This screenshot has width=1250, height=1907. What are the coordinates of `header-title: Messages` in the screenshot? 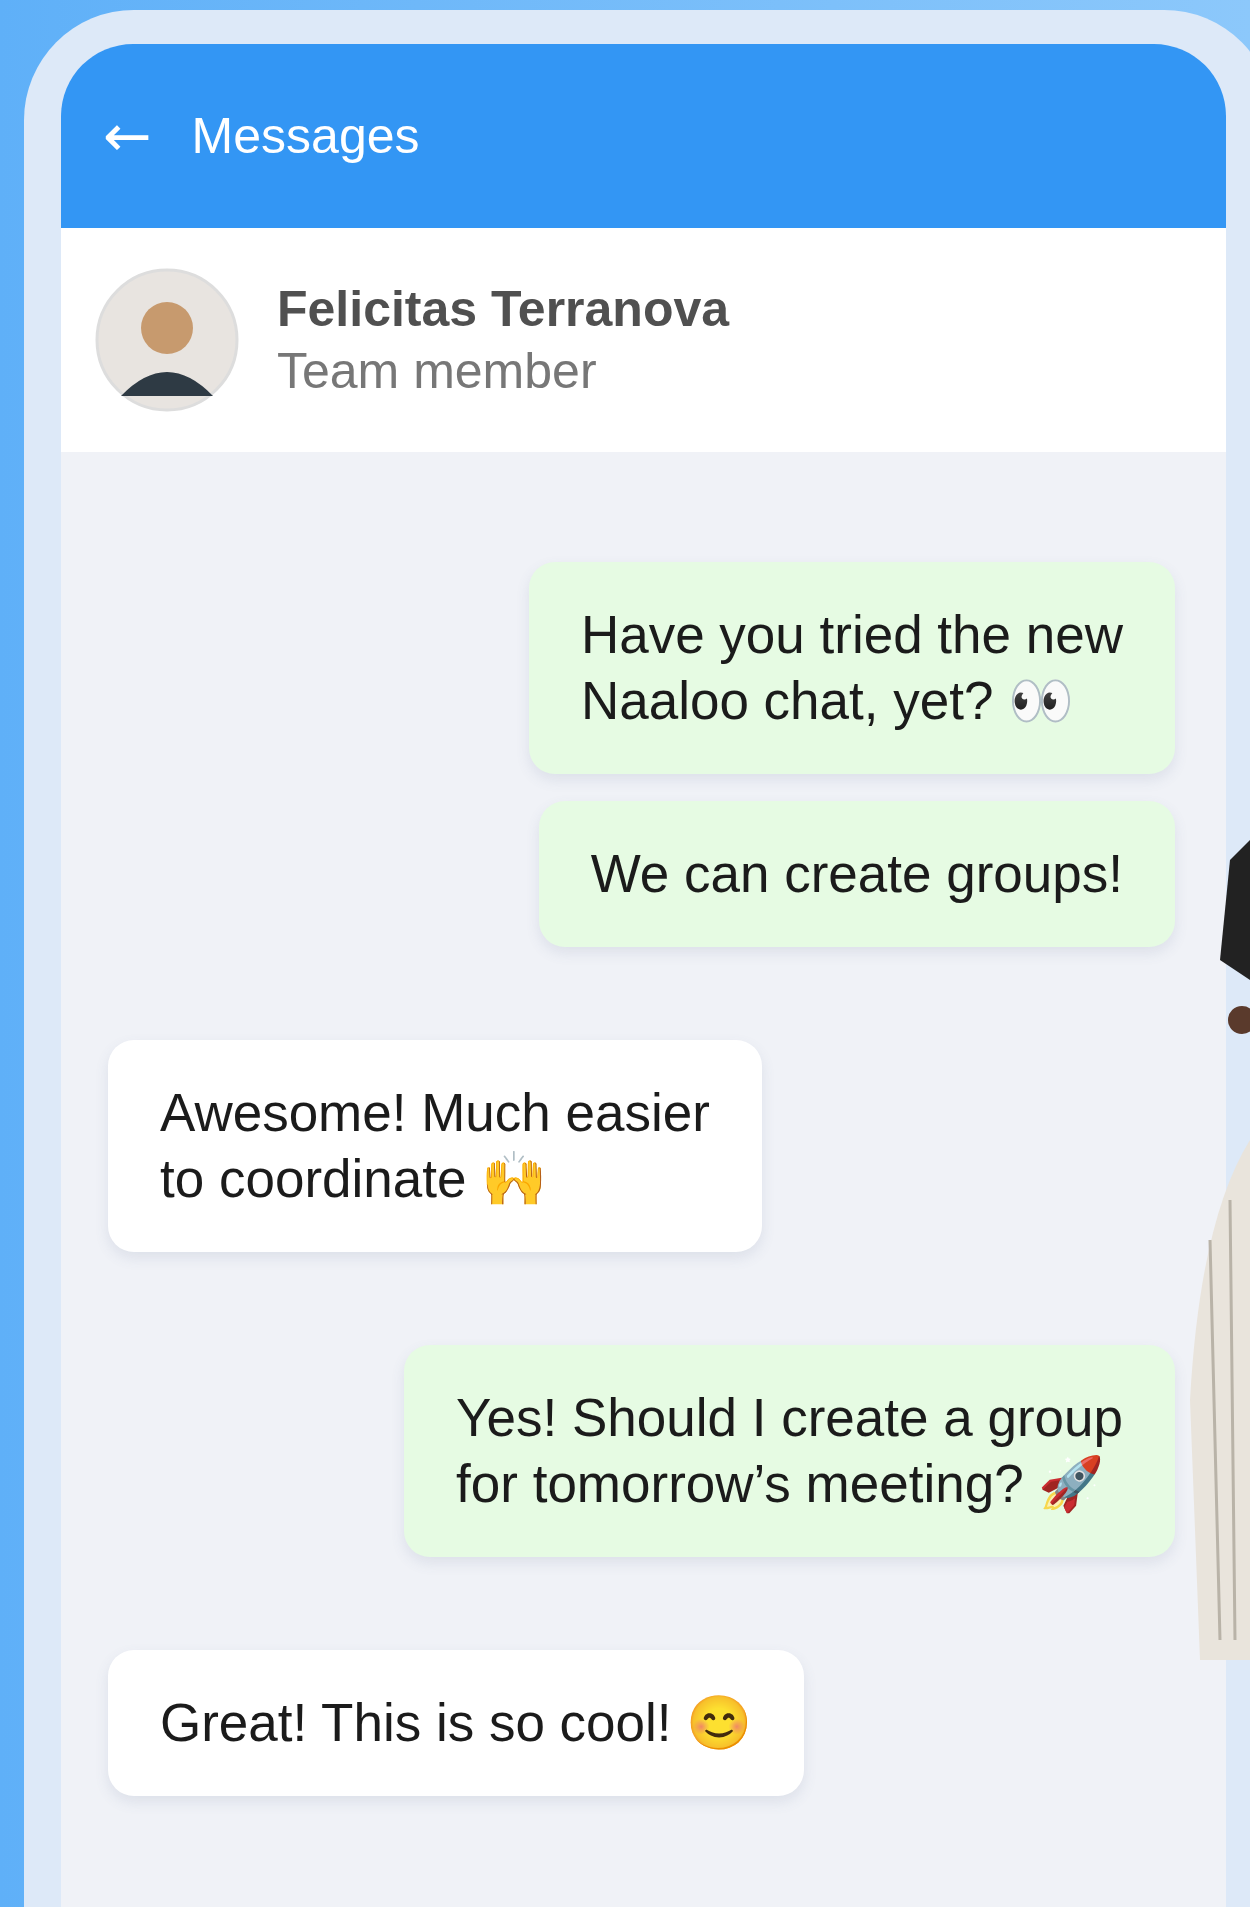 It's located at (305, 136).